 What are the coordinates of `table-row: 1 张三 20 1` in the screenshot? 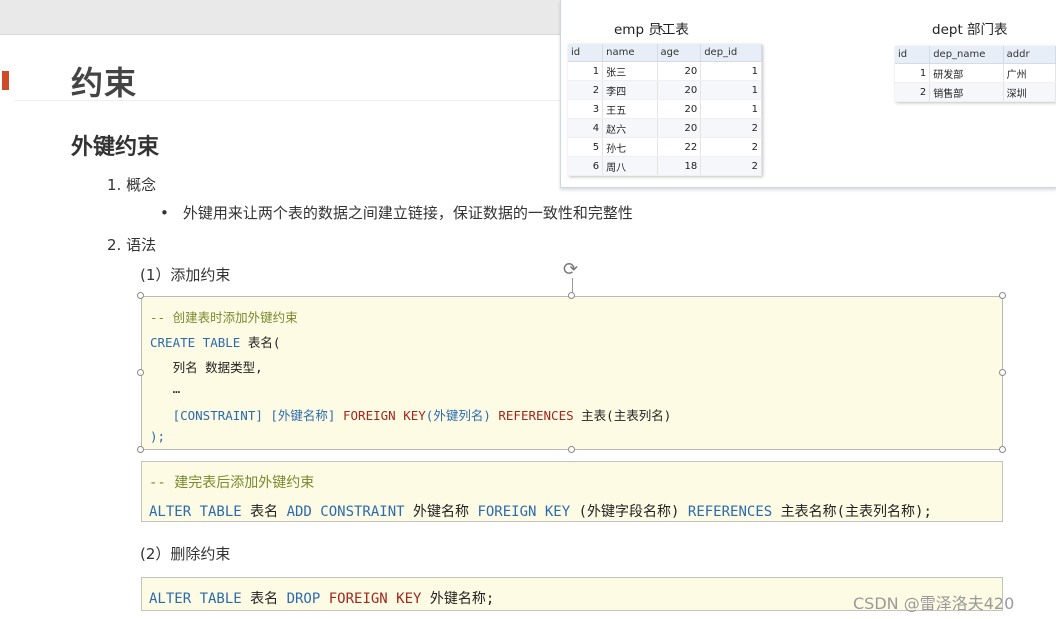 It's located at (665, 71).